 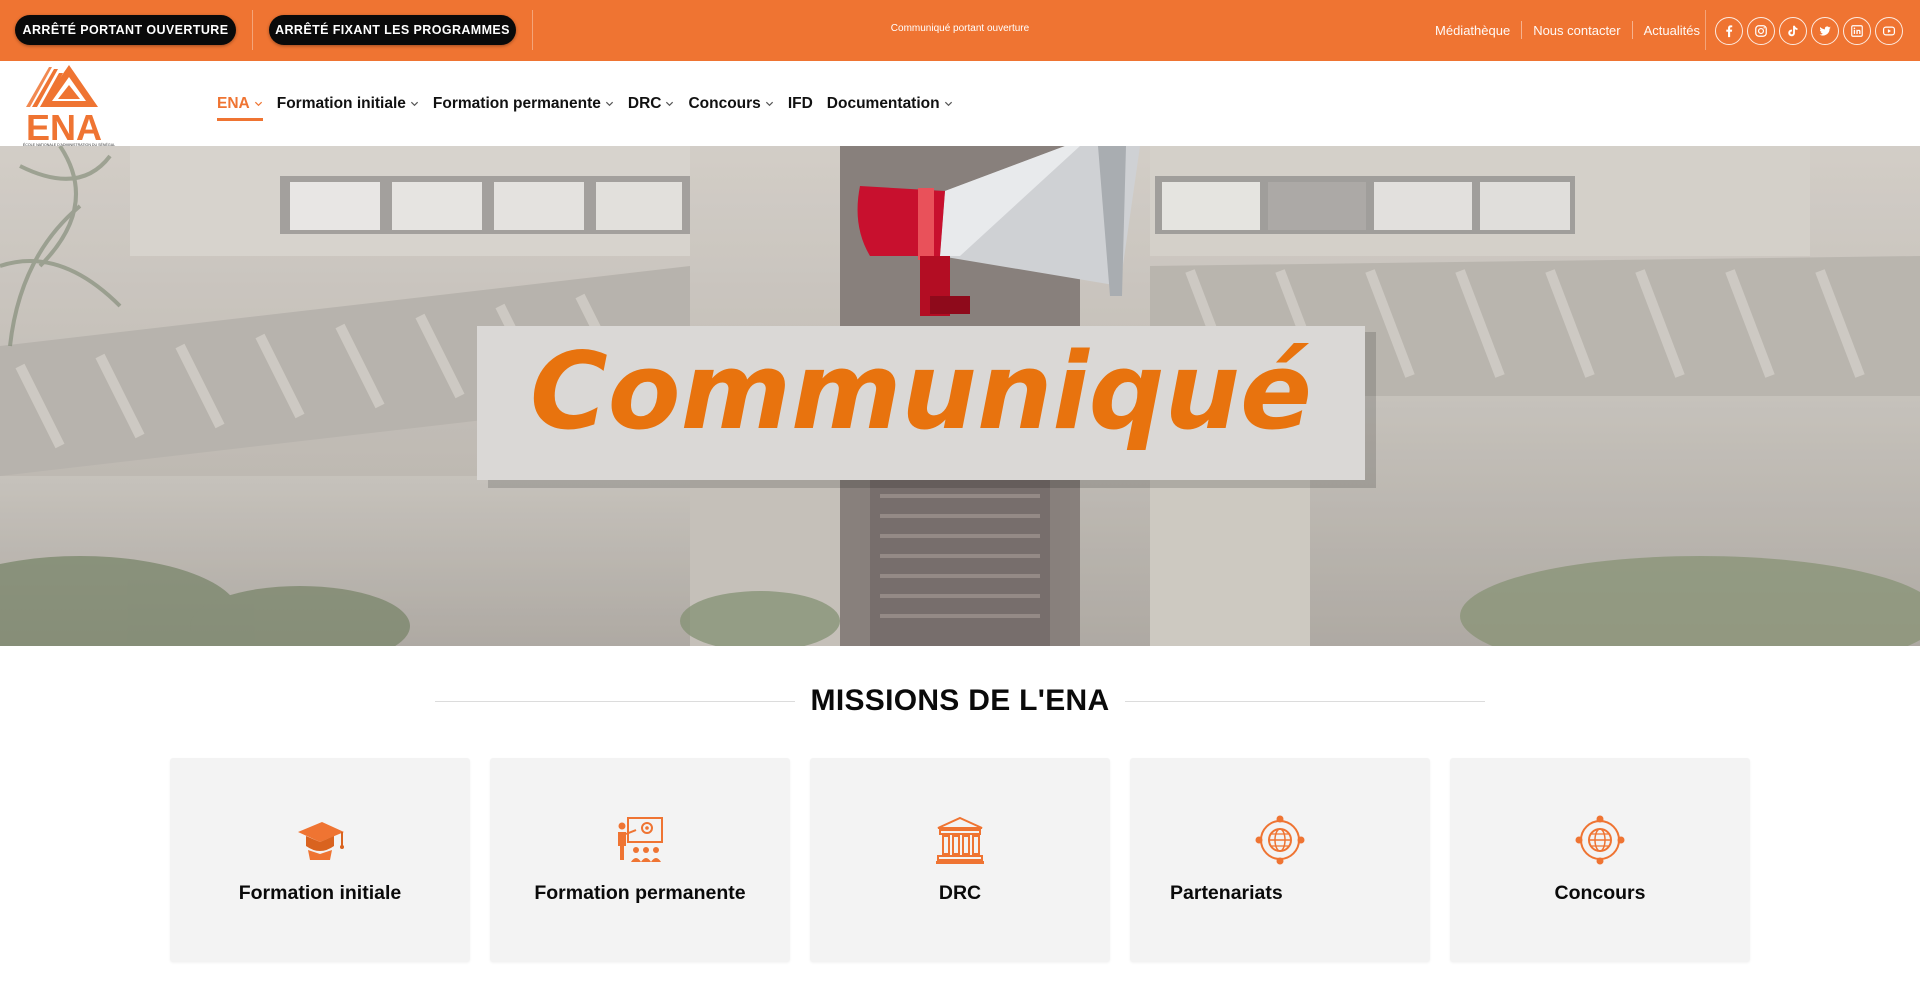 I want to click on nav-item-ena: ENA, so click(x=240, y=104).